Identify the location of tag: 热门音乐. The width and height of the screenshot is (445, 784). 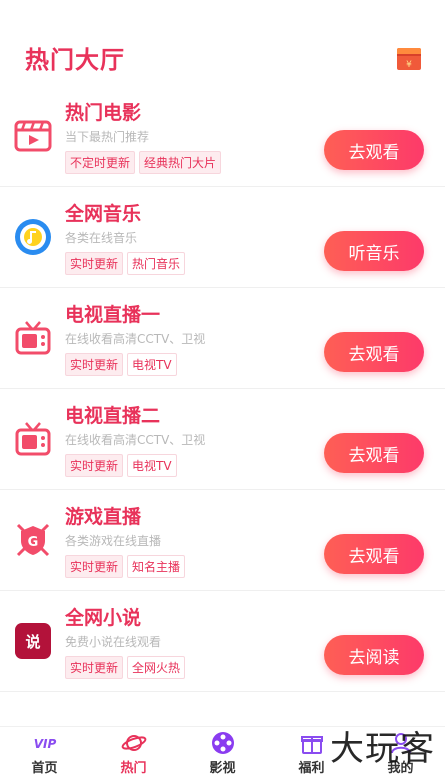
(156, 263).